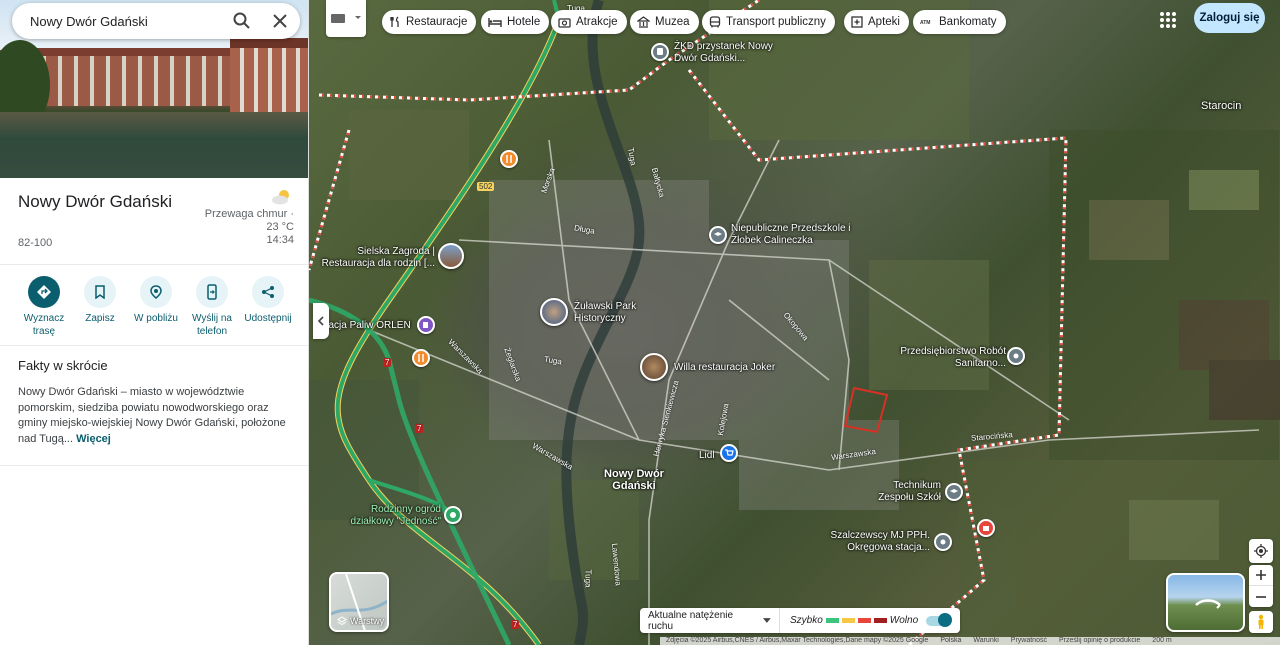 The image size is (1280, 645). What do you see at coordinates (832, 620) in the screenshot?
I see `traffic-swatch-fast` at bounding box center [832, 620].